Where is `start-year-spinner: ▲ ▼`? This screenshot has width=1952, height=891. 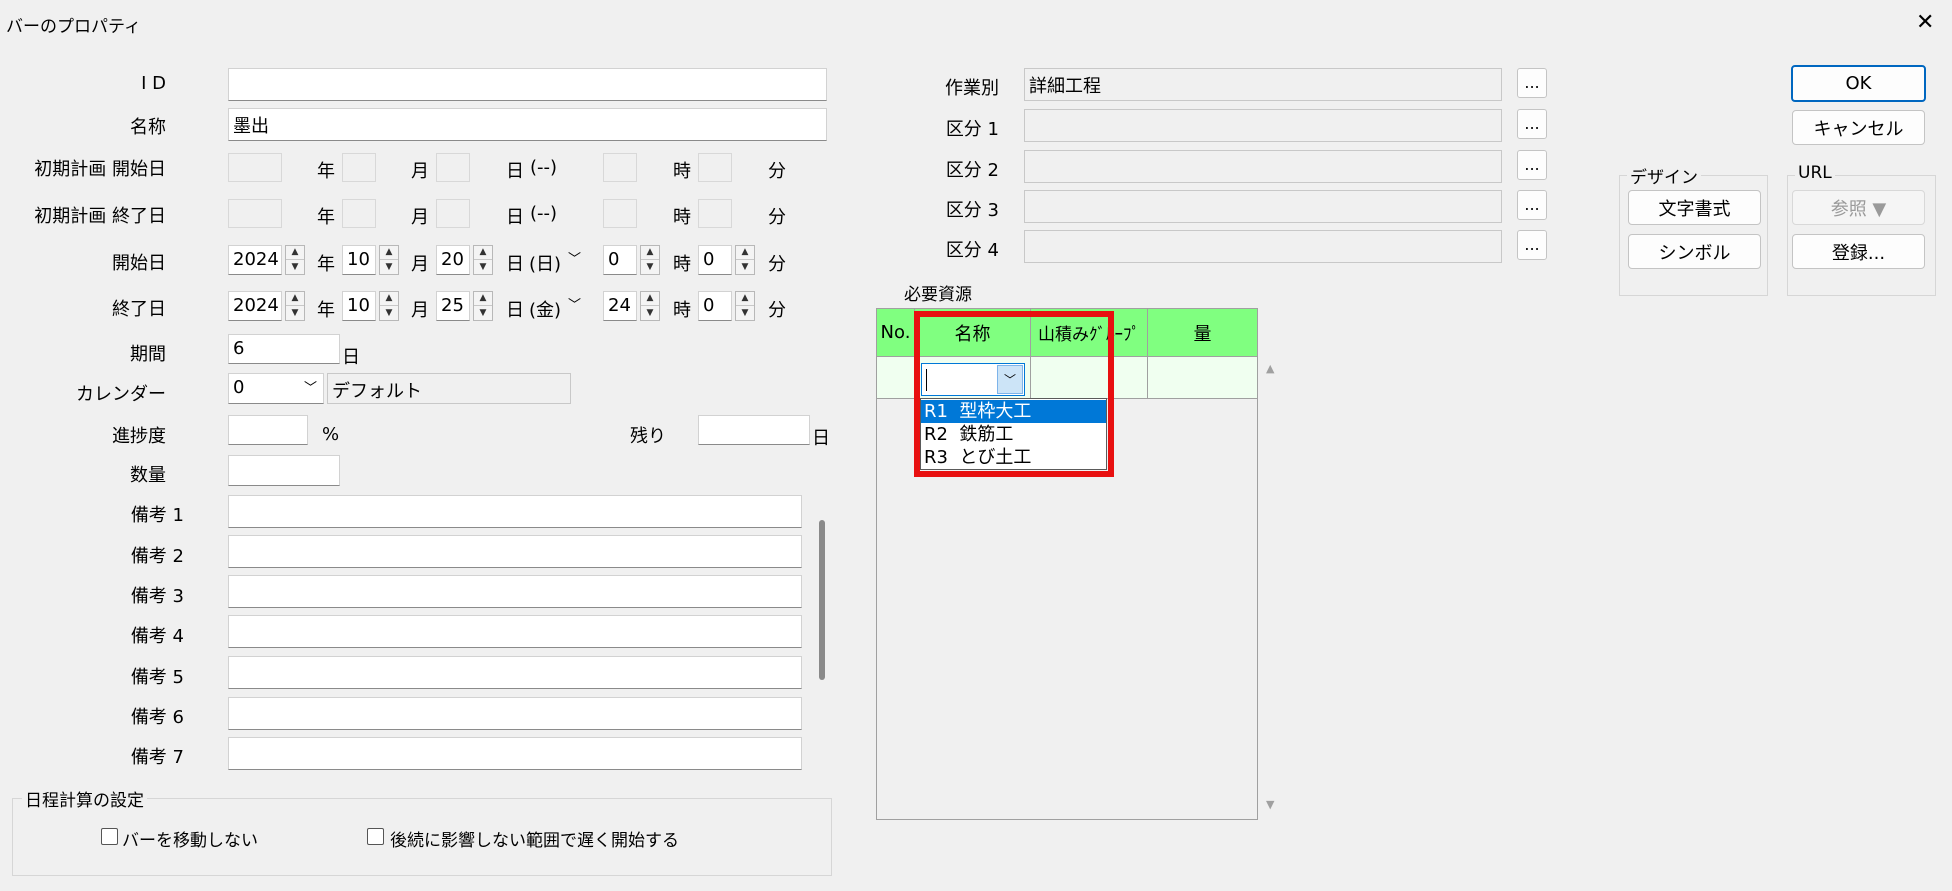 start-year-spinner: ▲ ▼ is located at coordinates (295, 260).